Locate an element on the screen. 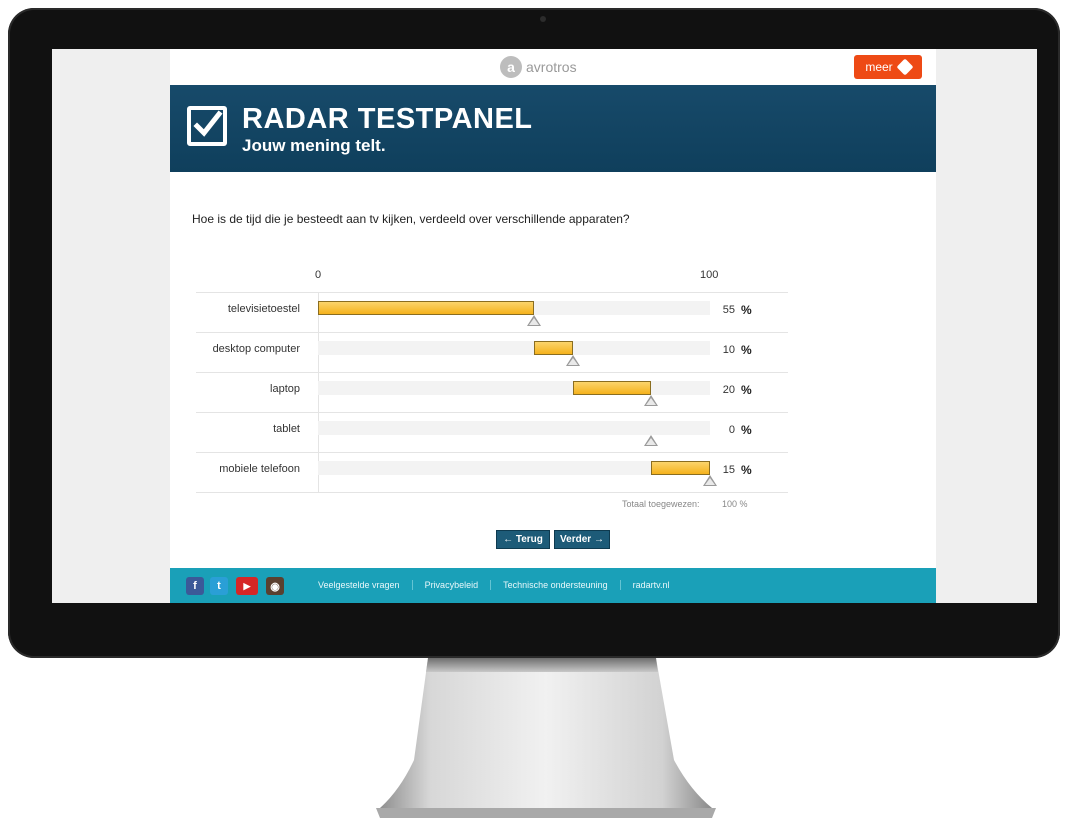 The image size is (1068, 823). allocation-row: laptop 20% is located at coordinates (492, 392).